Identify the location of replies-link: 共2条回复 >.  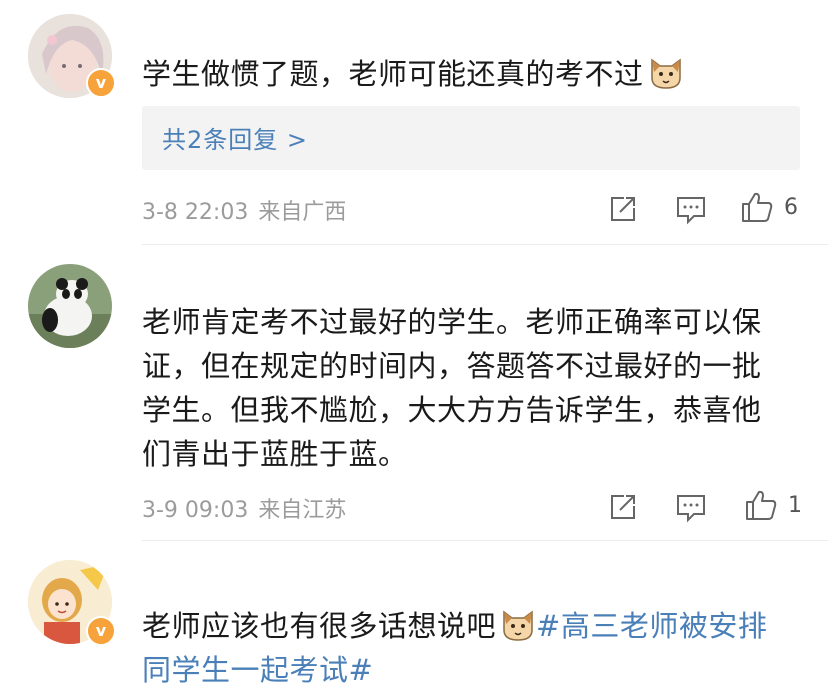
(471, 138).